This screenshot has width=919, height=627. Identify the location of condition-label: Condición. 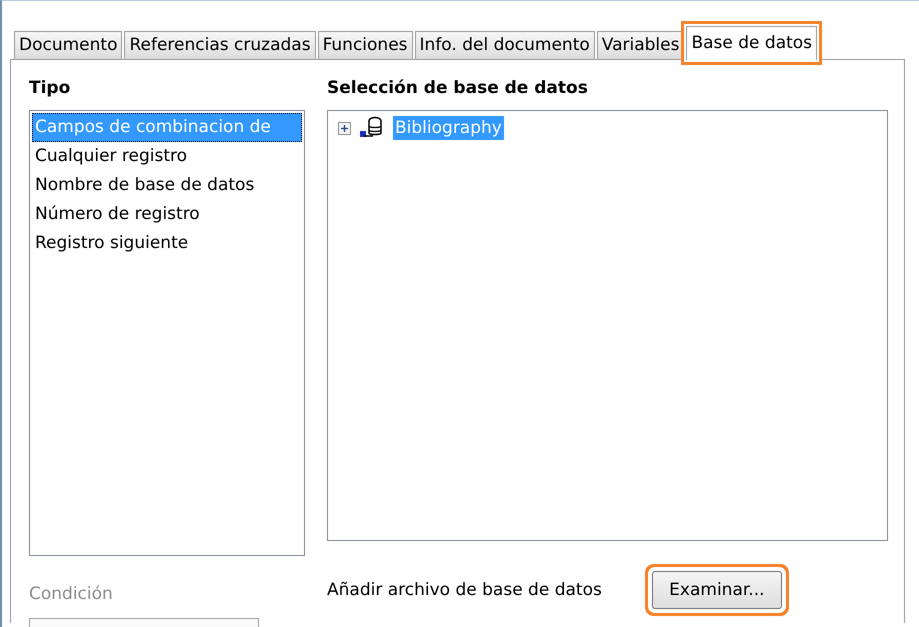
(71, 595).